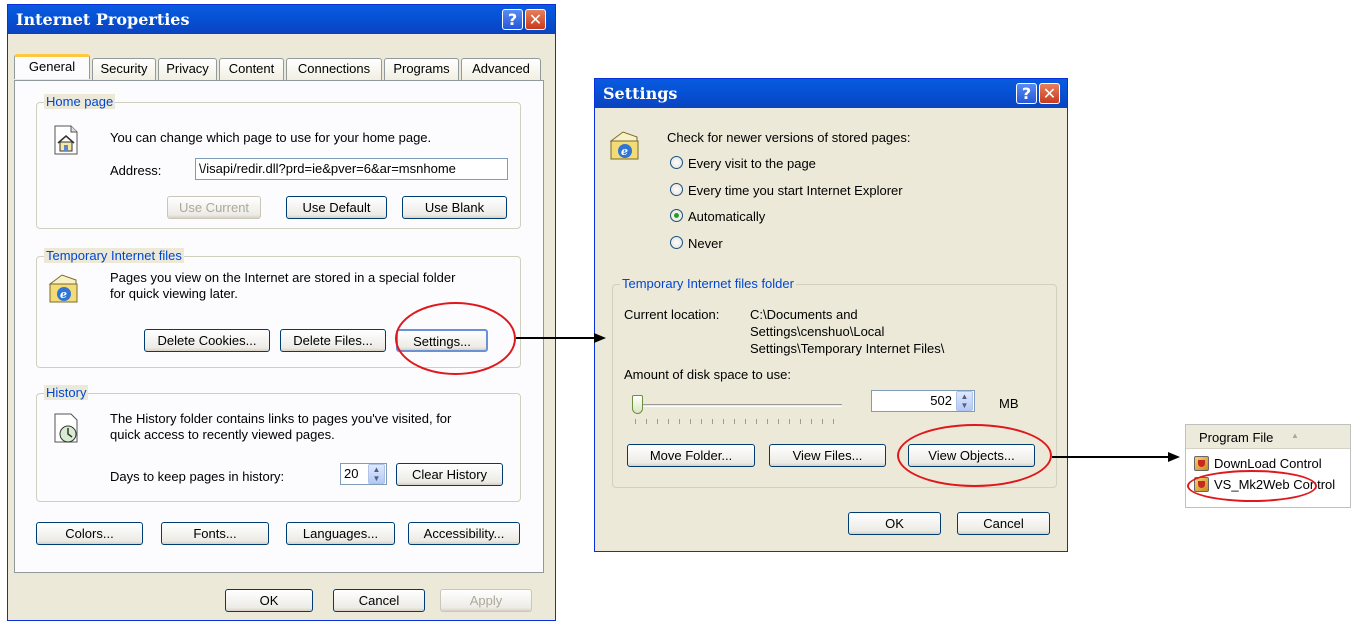 The height and width of the screenshot is (621, 1358). Describe the element at coordinates (831, 93) in the screenshot. I see `settings-title-bar: Settings ? ✕` at that location.